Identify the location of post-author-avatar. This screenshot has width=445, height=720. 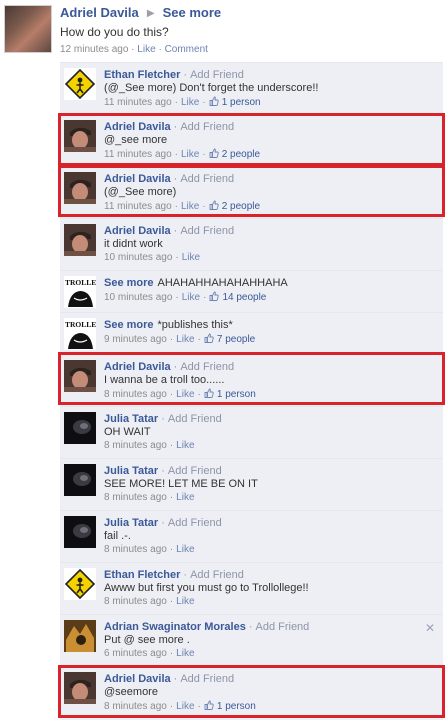
(28, 29).